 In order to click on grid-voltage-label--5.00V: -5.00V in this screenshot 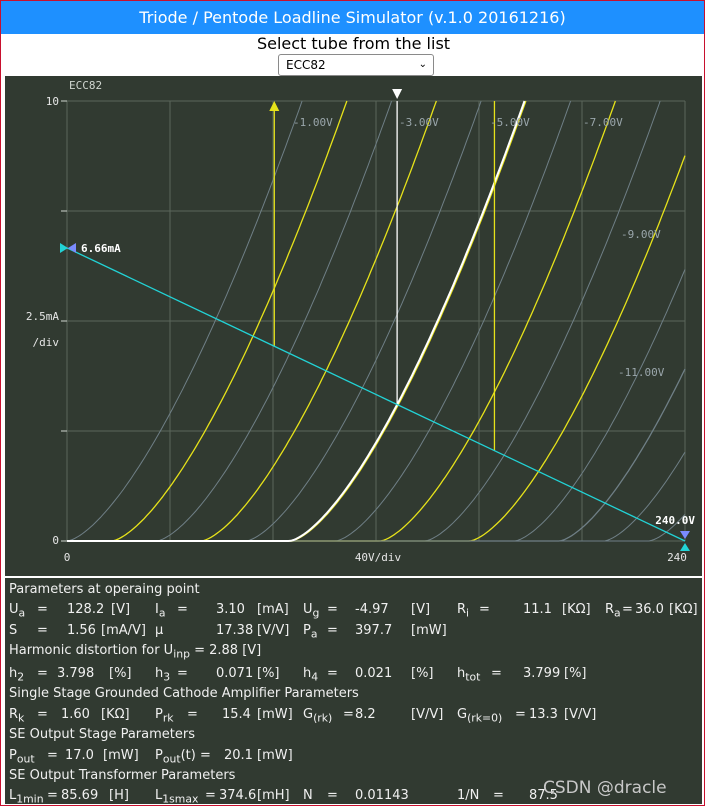, I will do `click(510, 122)`.